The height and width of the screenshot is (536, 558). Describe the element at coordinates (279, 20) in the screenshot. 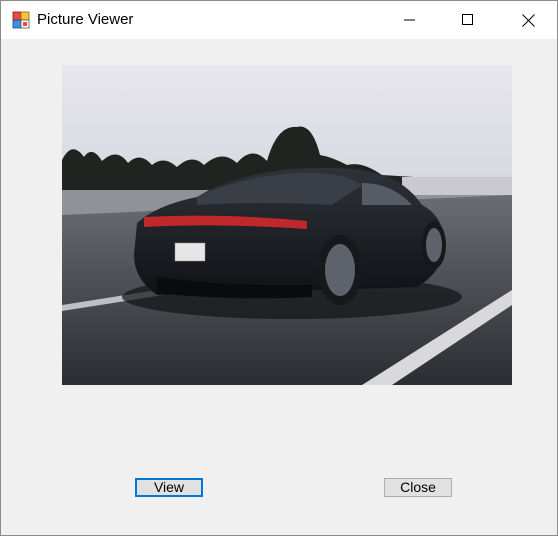

I see `title-bar: Picture Viewer` at that location.